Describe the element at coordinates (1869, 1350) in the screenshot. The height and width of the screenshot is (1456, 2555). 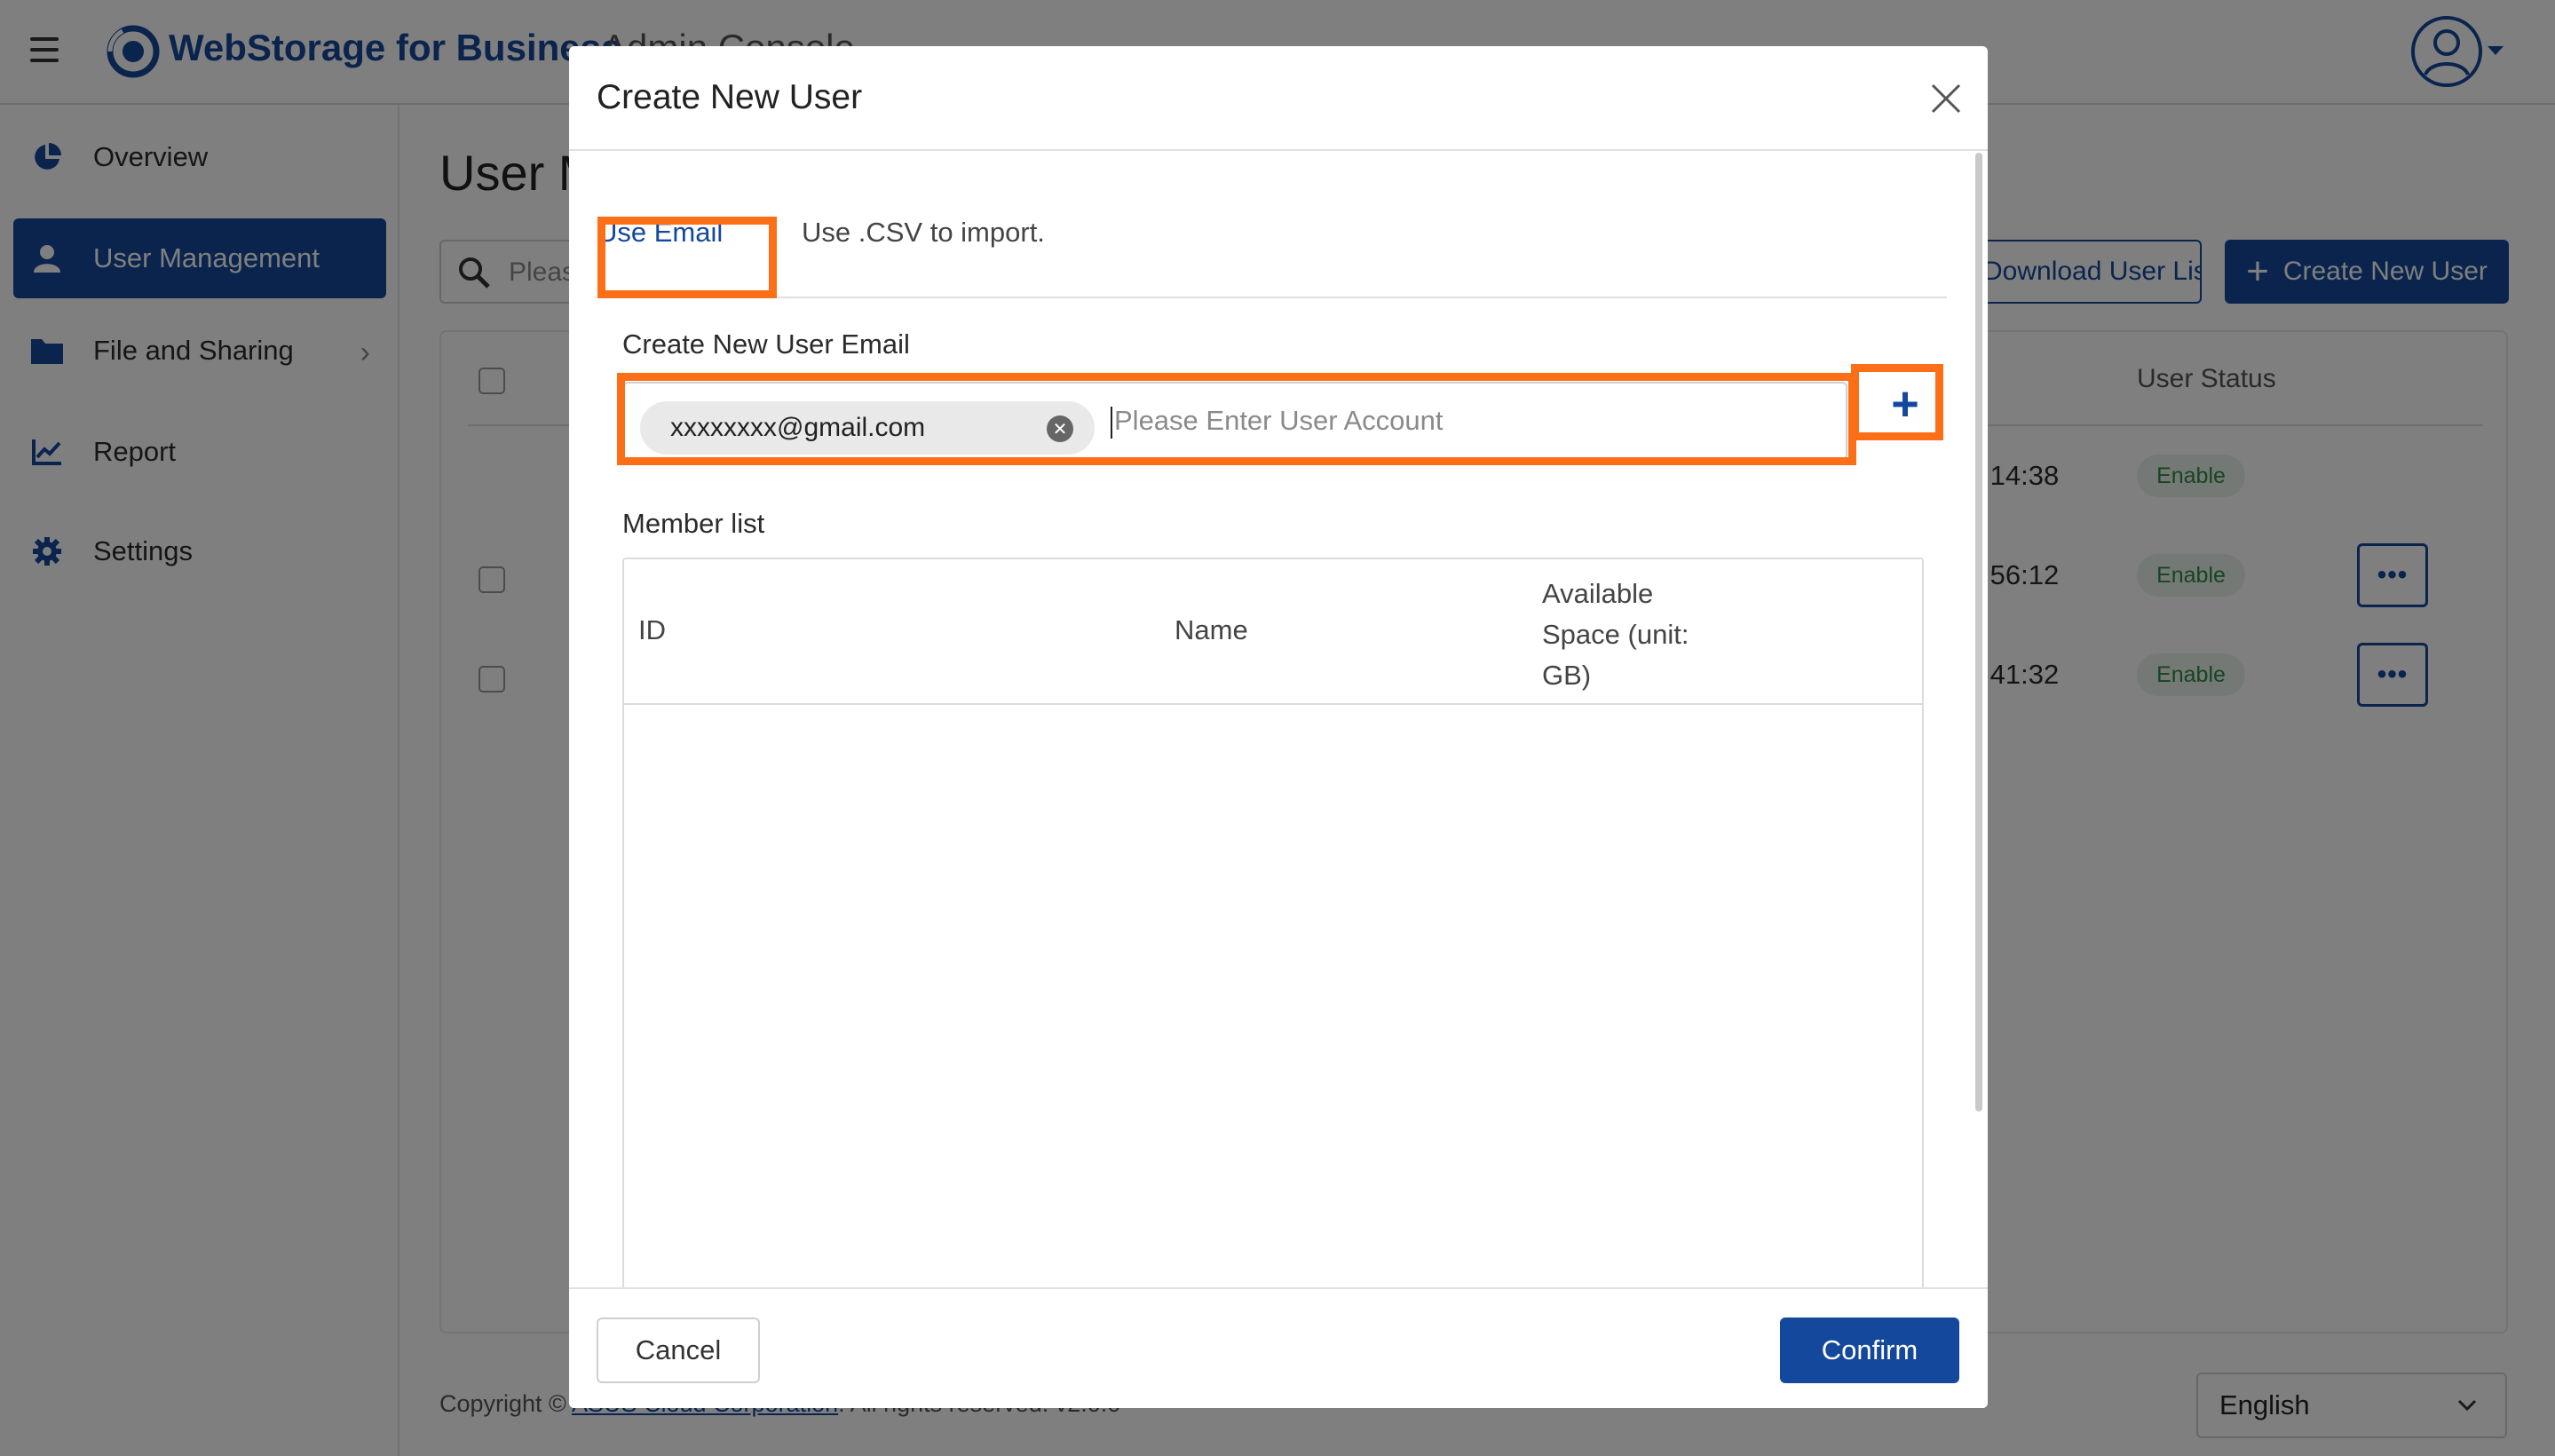
I see `confirm-button: Confirm` at that location.